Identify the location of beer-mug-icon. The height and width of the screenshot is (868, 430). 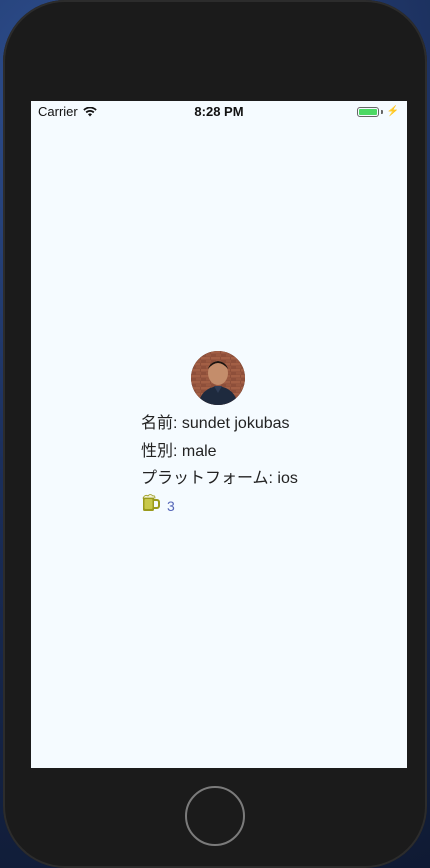
(151, 505).